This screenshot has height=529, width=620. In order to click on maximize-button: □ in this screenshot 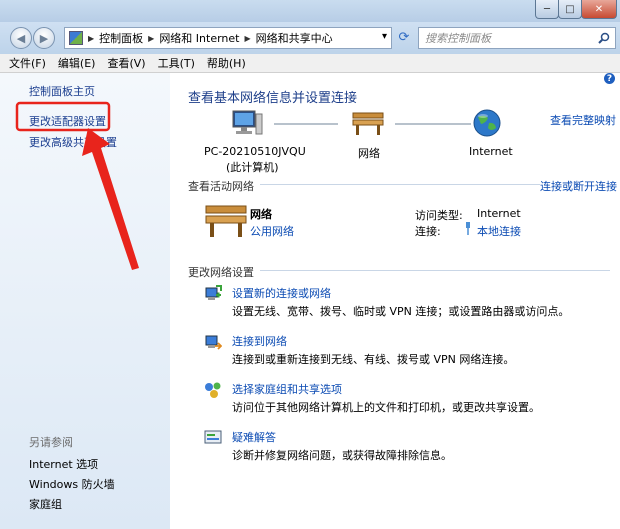, I will do `click(570, 9)`.